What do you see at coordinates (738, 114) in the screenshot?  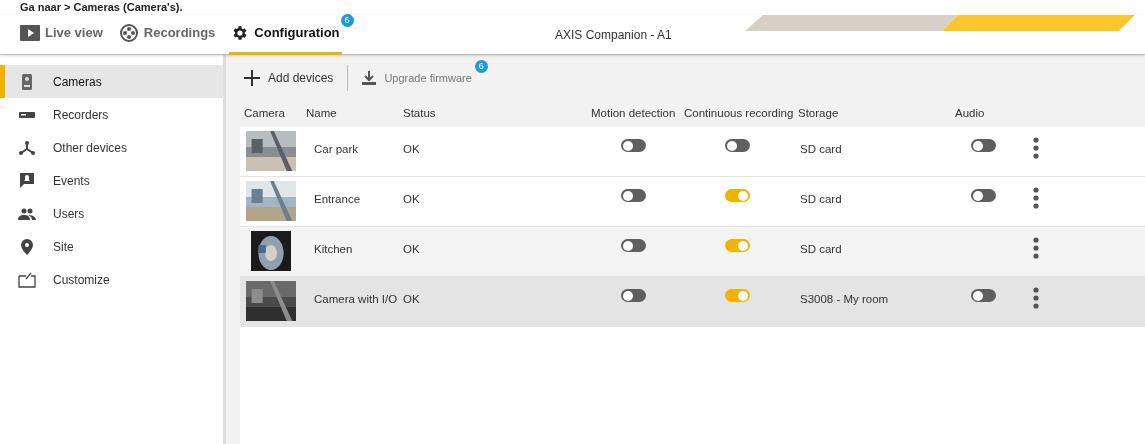 I see `column-header: Continuous recording` at bounding box center [738, 114].